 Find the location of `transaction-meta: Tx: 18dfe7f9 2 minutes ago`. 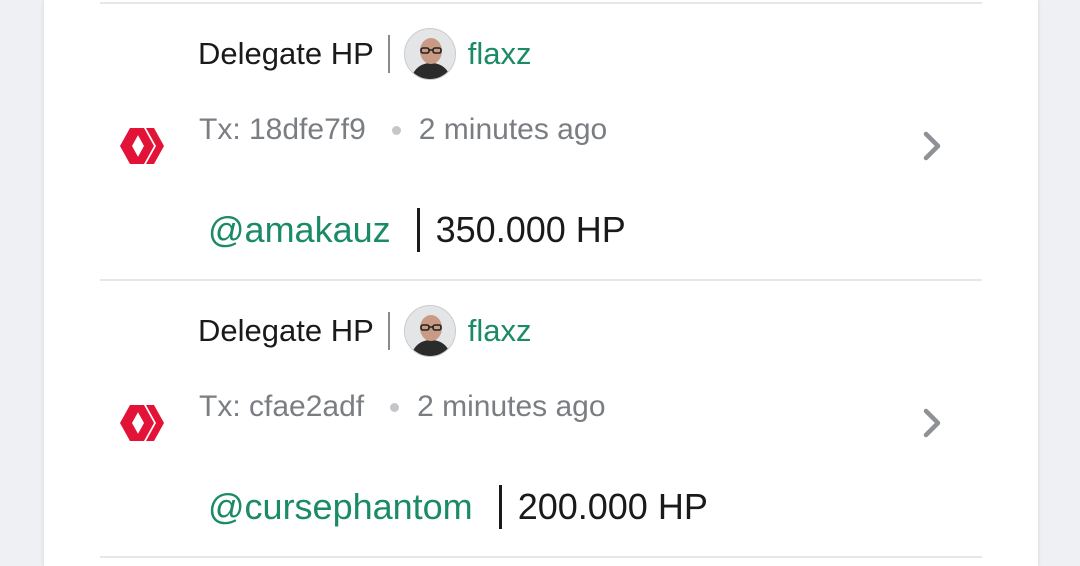

transaction-meta: Tx: 18dfe7f9 2 minutes ago is located at coordinates (403, 130).